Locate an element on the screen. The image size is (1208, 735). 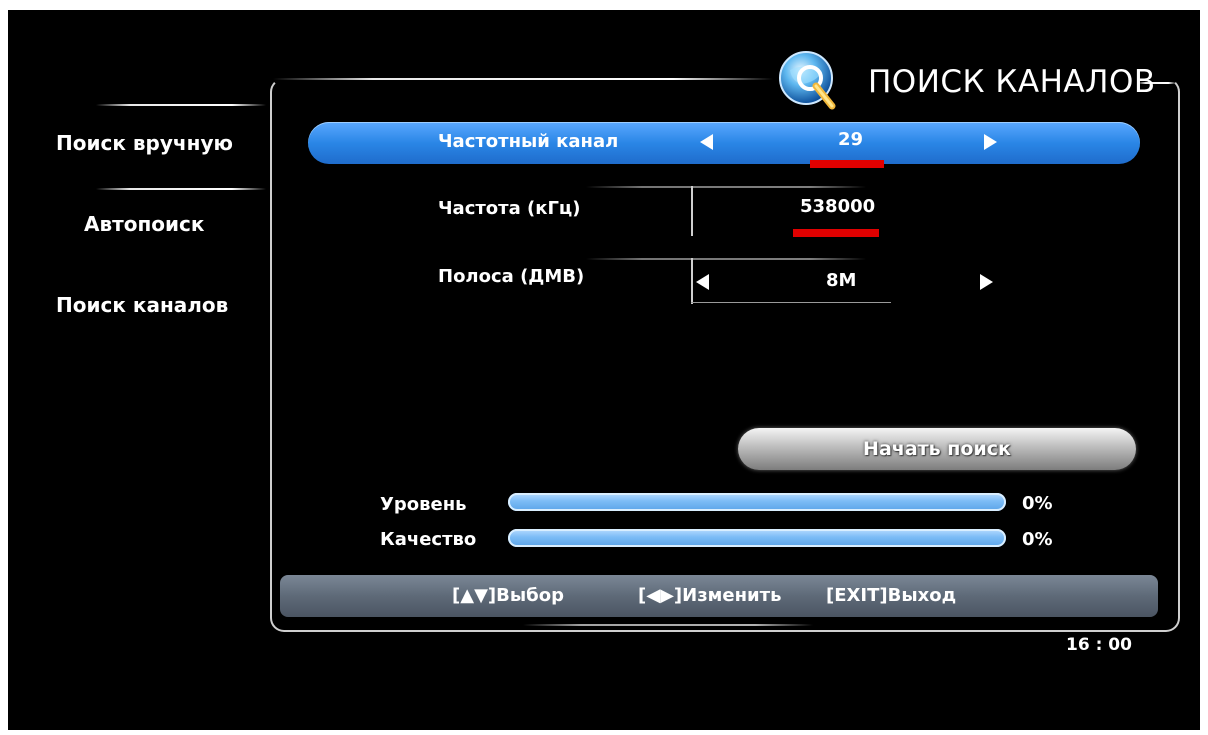
help-select: [▲▼]Выбор is located at coordinates (508, 595).